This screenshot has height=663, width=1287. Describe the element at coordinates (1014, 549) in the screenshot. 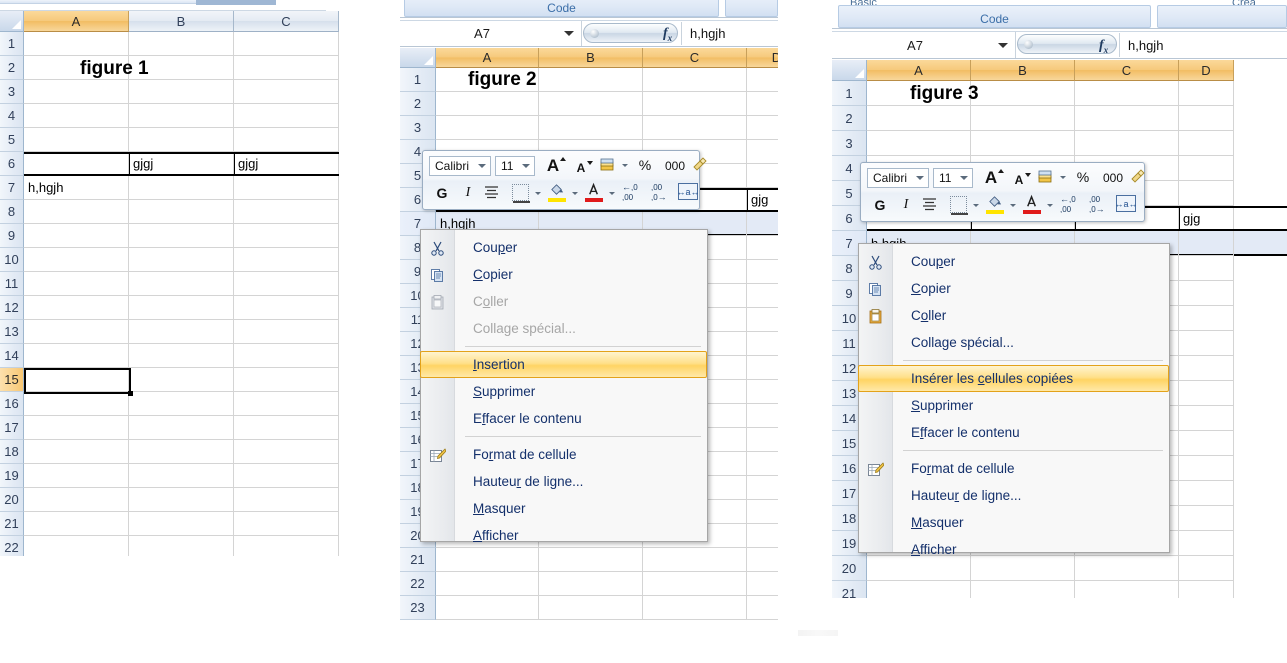

I see `menu-item-afficher: Afficher` at that location.